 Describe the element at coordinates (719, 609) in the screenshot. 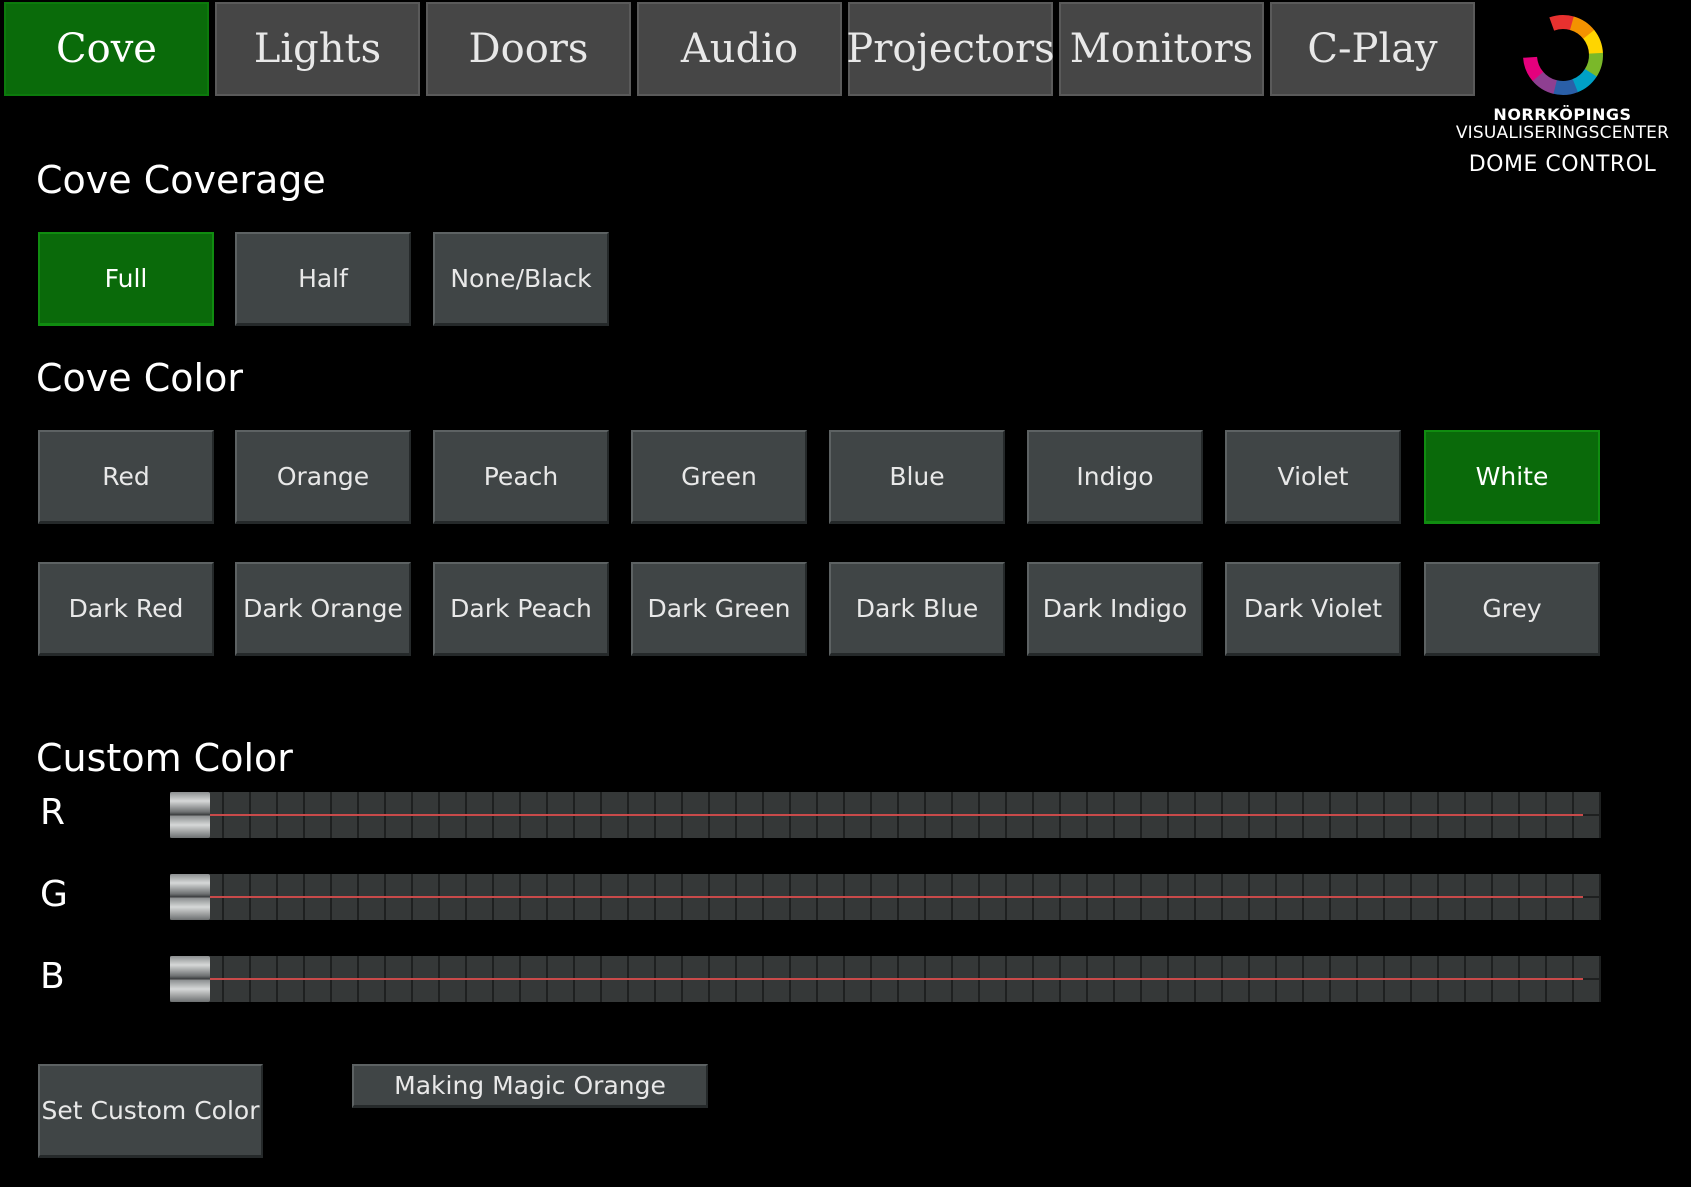

I see `color-dark-green-button: Dark Green` at that location.